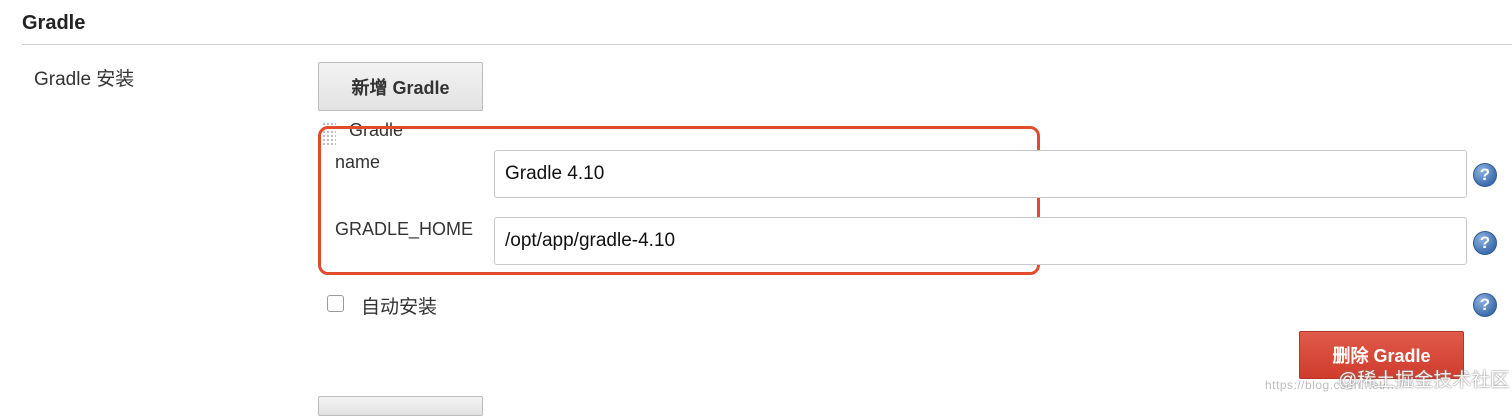 Image resolution: width=1512 pixels, height=416 pixels. What do you see at coordinates (1424, 380) in the screenshot?
I see `watermark: @稀土掘金技术社区` at bounding box center [1424, 380].